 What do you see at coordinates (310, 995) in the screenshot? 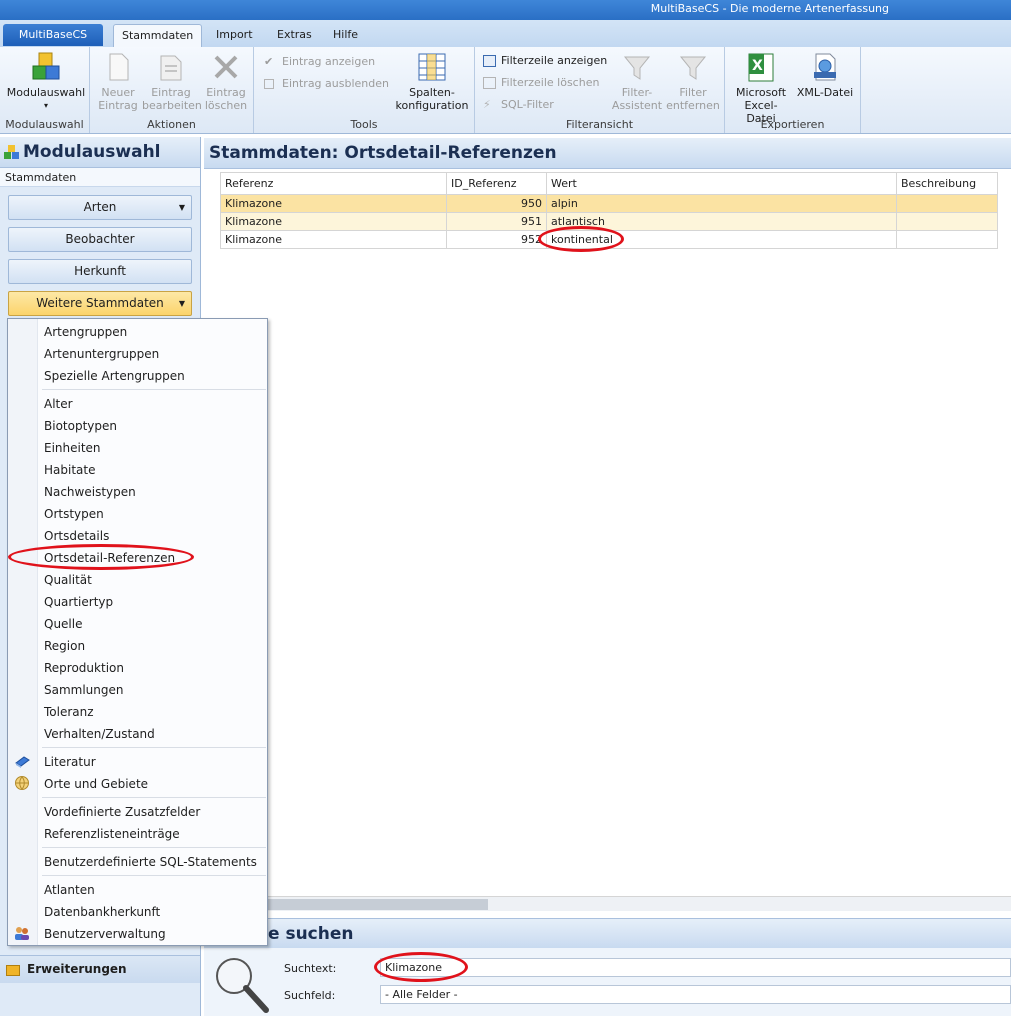
I see `suchfeld-label: Suchfeld:` at bounding box center [310, 995].